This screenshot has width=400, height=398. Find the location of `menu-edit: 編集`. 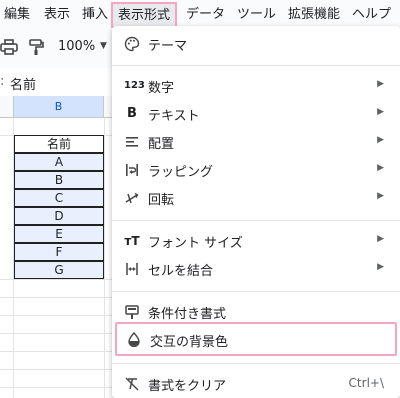

menu-edit: 編集 is located at coordinates (17, 15).